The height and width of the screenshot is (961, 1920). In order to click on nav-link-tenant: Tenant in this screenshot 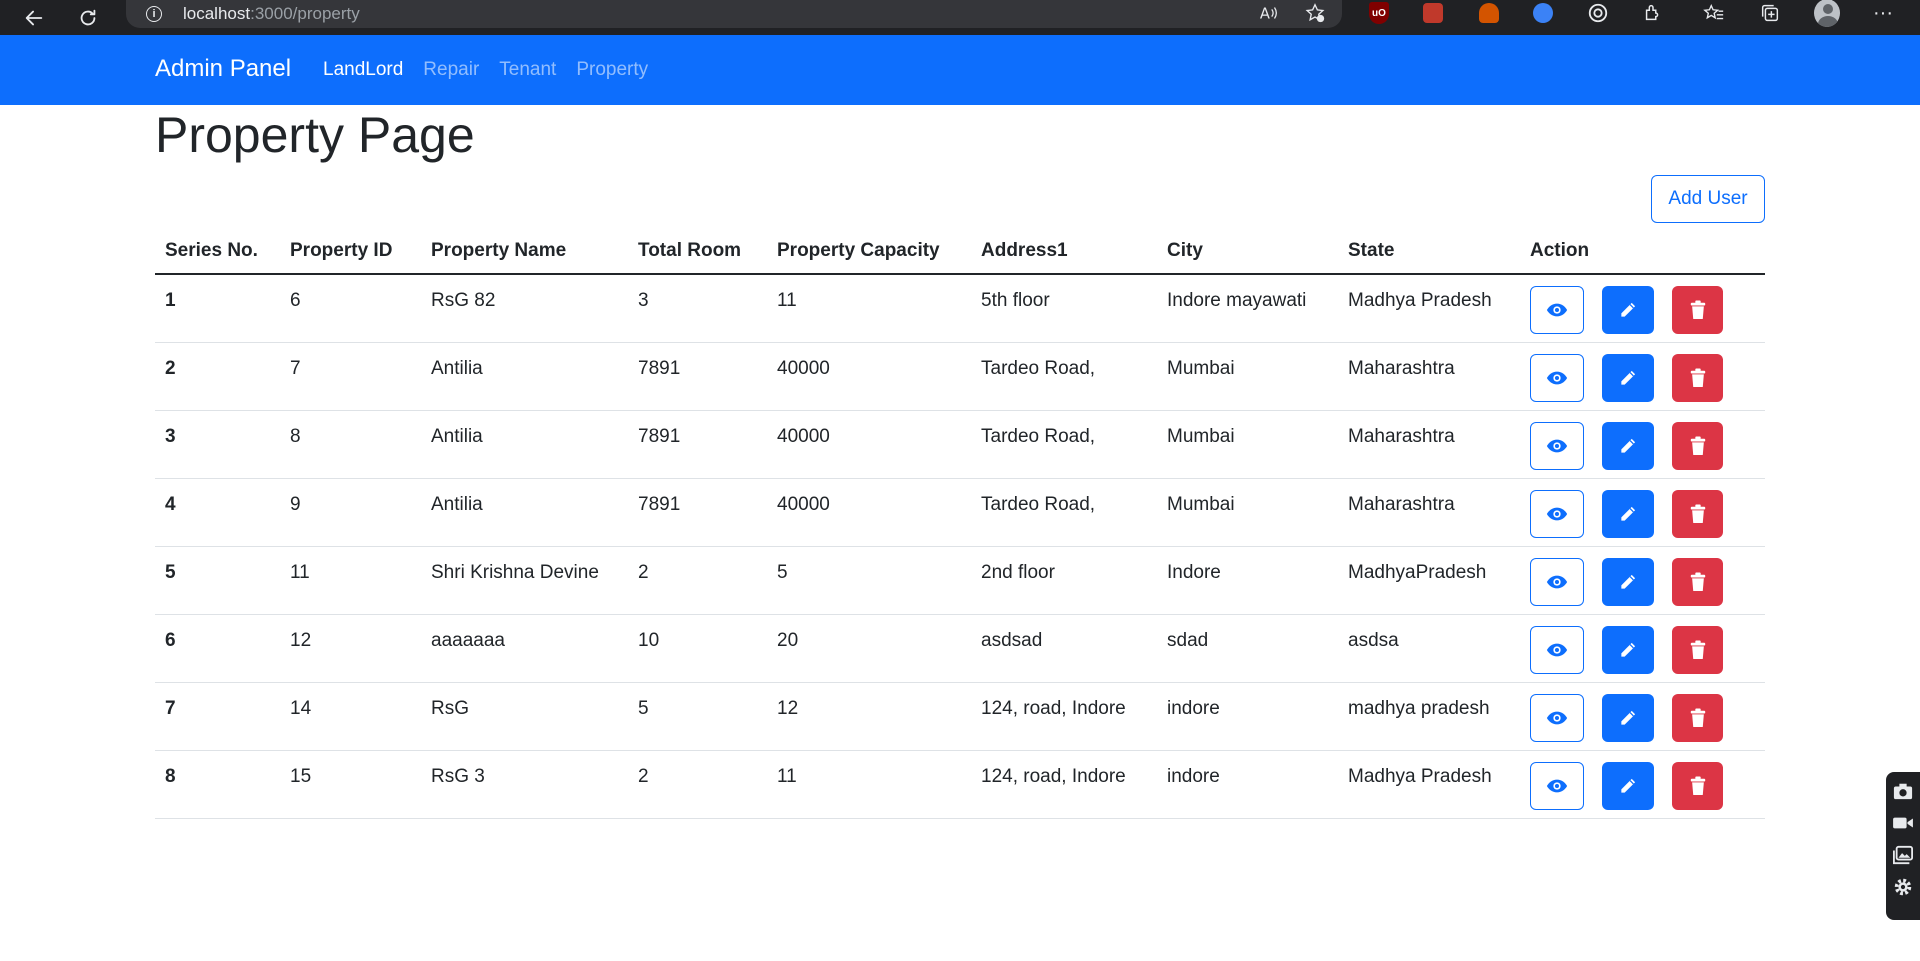, I will do `click(527, 70)`.